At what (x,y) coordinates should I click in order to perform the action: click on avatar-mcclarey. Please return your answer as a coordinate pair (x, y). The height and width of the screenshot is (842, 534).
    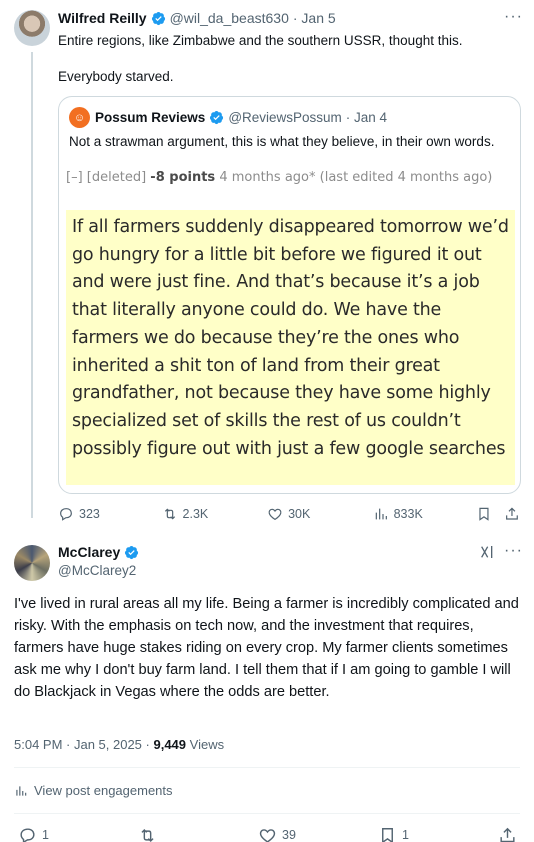
    Looking at the image, I should click on (32, 563).